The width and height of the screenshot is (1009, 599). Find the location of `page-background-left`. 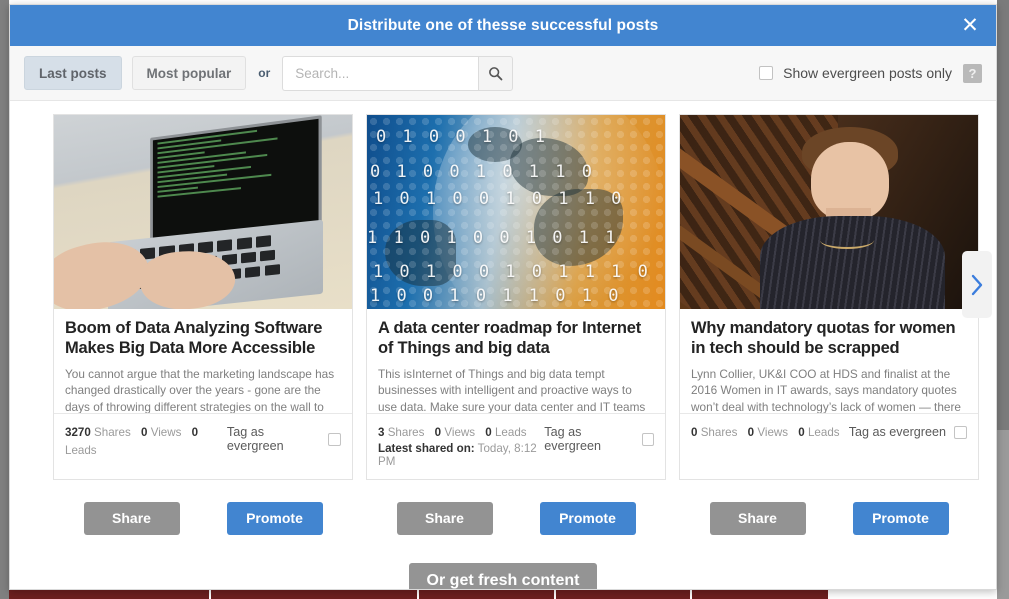

page-background-left is located at coordinates (4, 299).